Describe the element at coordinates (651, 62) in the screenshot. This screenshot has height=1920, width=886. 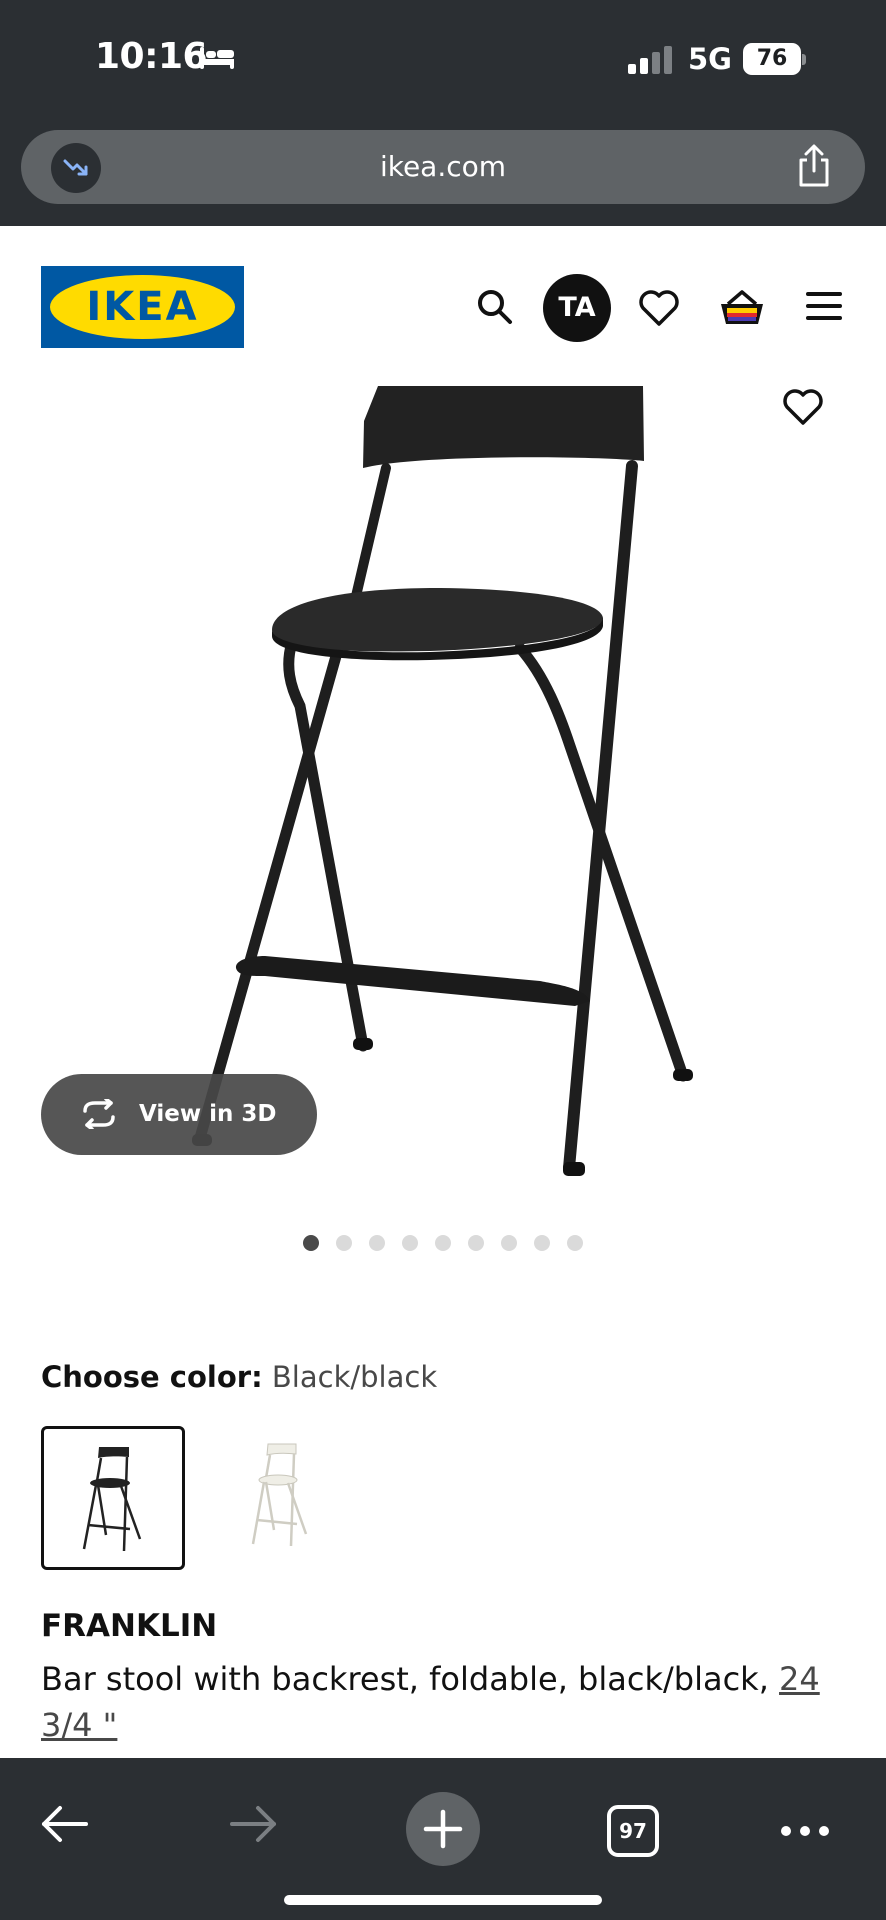
I see `cellular-signal-icon` at that location.